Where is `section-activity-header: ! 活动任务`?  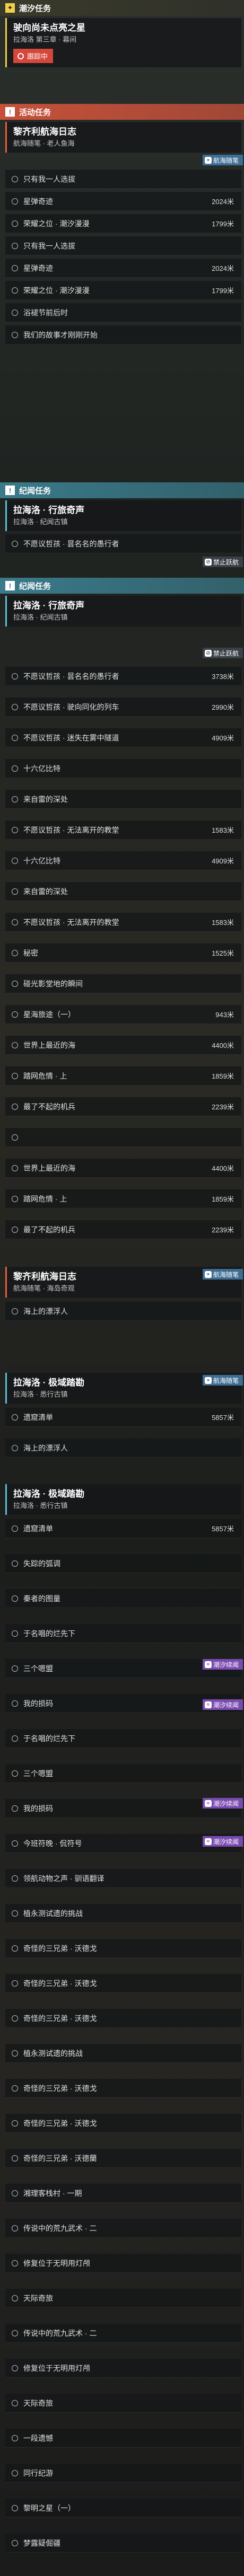
section-activity-header: ! 活动任务 is located at coordinates (122, 112).